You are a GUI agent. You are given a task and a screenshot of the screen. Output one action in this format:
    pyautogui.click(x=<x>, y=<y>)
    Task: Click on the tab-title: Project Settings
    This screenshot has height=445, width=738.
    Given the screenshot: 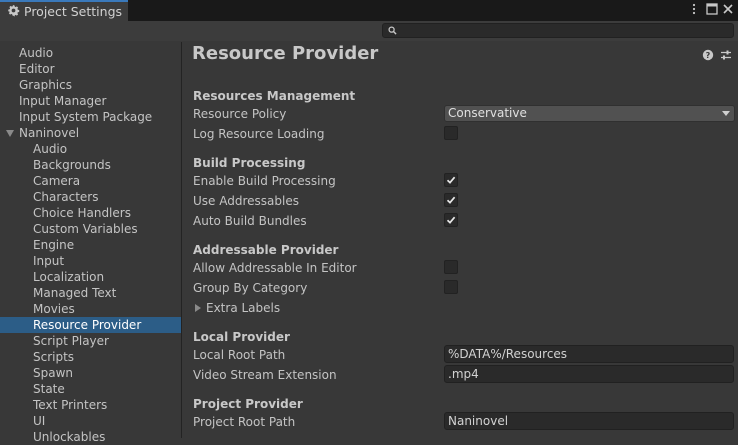 What is the action you would take?
    pyautogui.click(x=73, y=11)
    